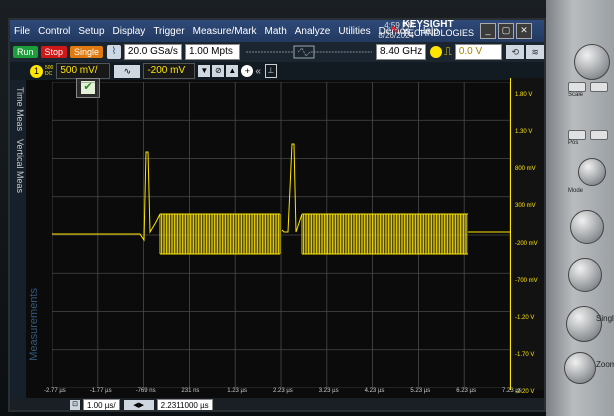 Image resolution: width=614 pixels, height=416 pixels. I want to click on rotate-icon: ⟲, so click(515, 52).